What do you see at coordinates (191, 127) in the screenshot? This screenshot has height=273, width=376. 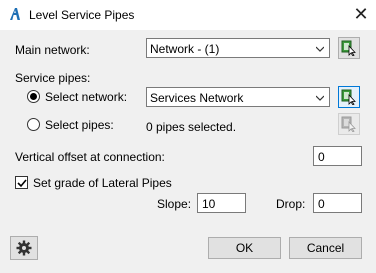 I see `pipes-selected-status: 0 pipes selected.` at bounding box center [191, 127].